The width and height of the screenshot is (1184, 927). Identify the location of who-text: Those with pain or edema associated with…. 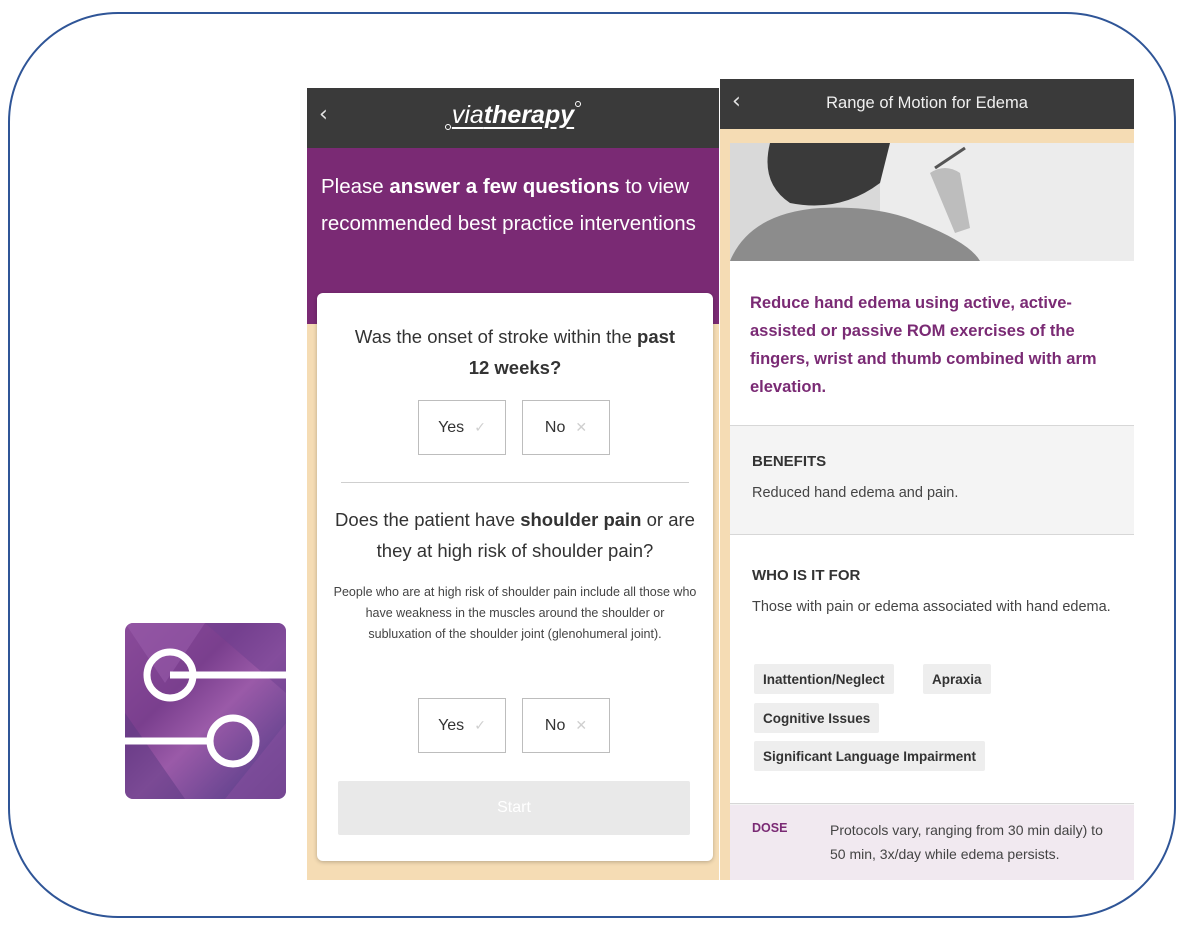
(931, 607).